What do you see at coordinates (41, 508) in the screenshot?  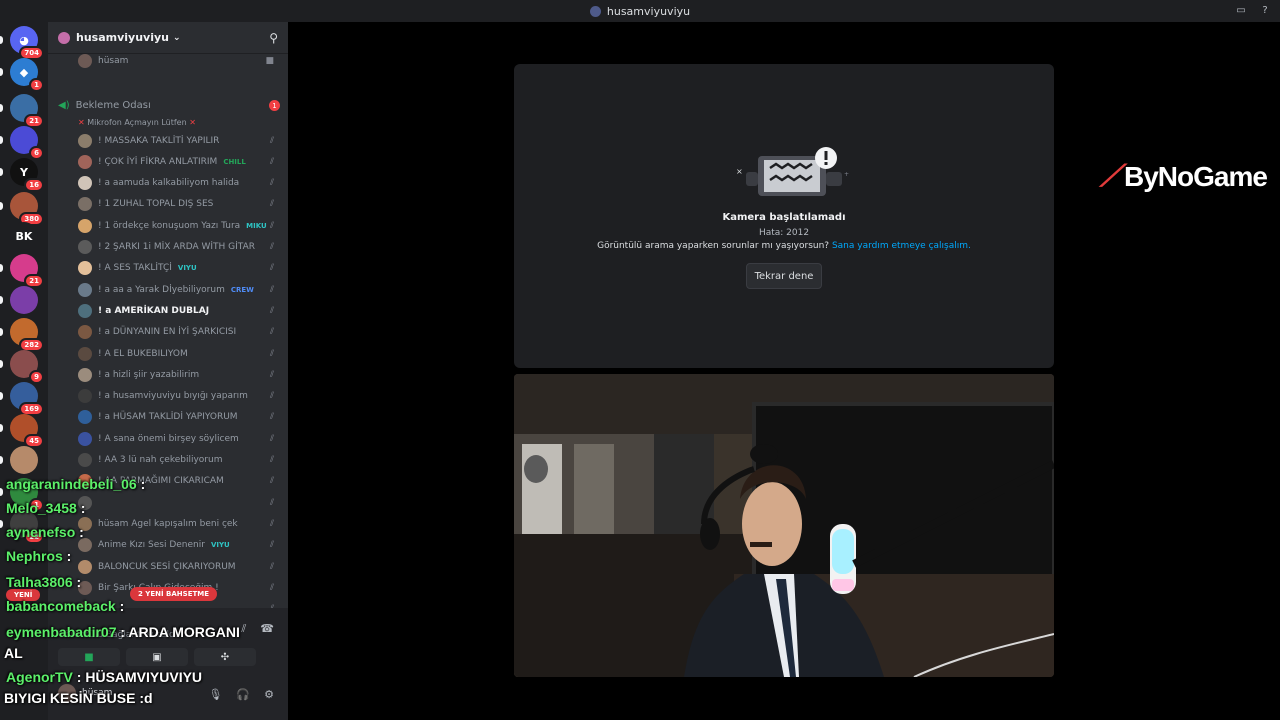 I see `chat-username: Melo_3458` at bounding box center [41, 508].